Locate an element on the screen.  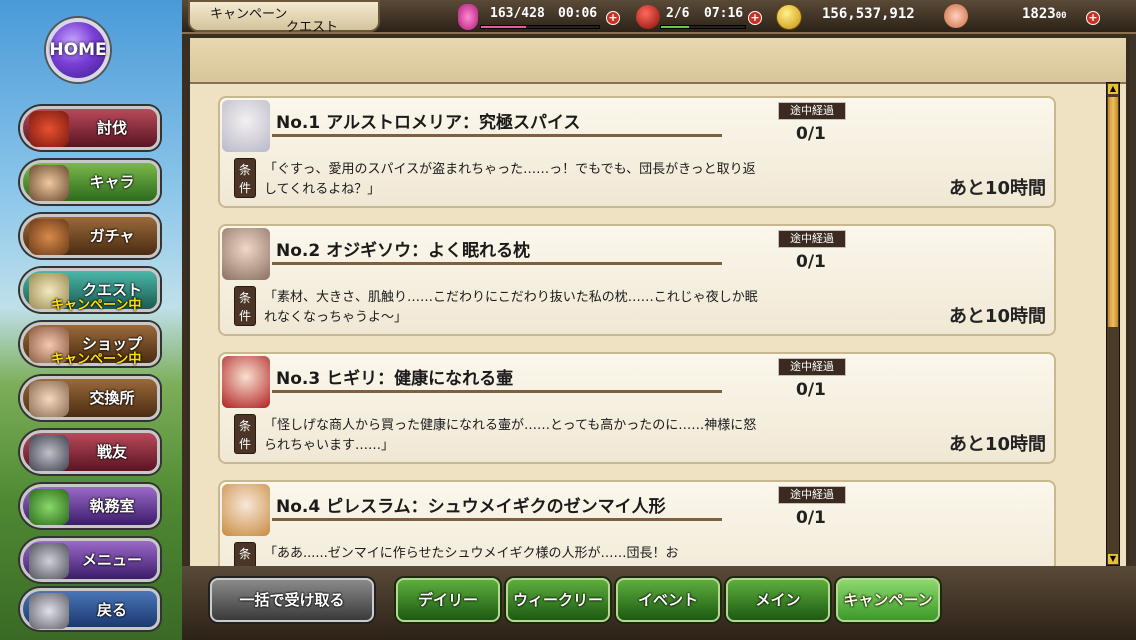
quest-description: 「ああ......ゼンマイに作らせたシュウメイギク様の人形が……団長！お is located at coordinates (471, 553).